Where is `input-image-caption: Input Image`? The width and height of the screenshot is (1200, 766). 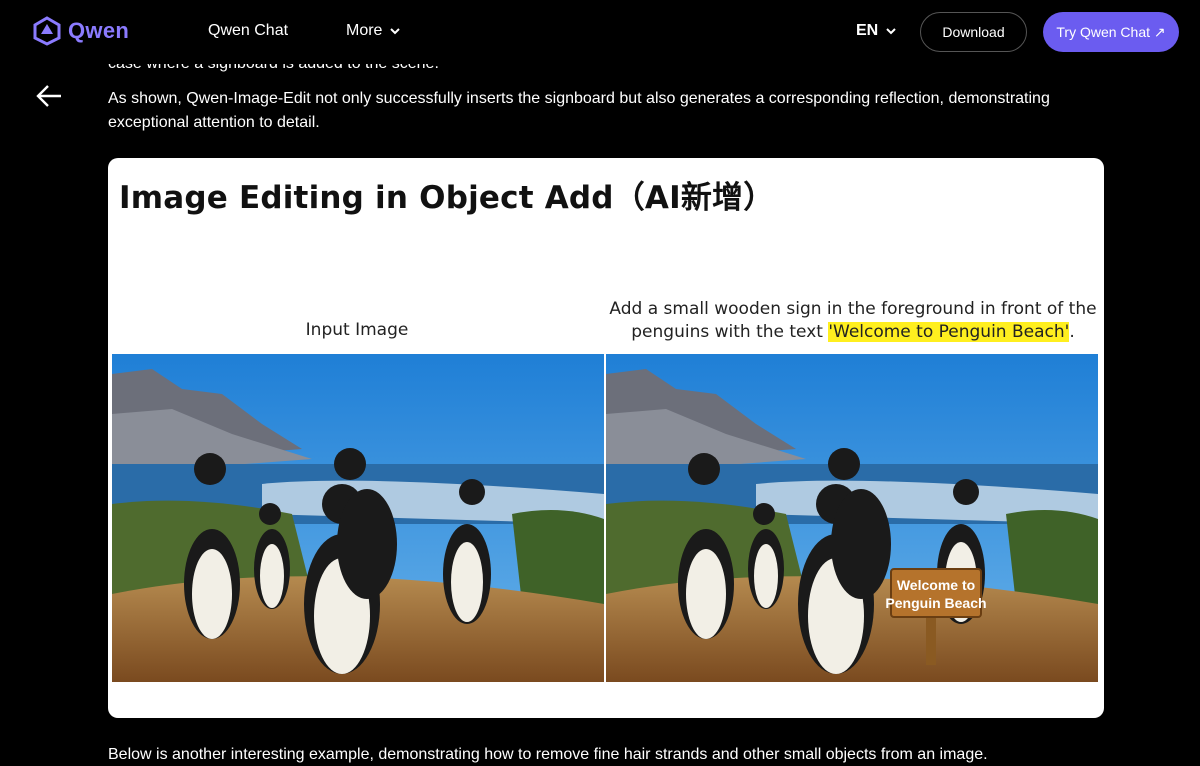 input-image-caption: Input Image is located at coordinates (357, 330).